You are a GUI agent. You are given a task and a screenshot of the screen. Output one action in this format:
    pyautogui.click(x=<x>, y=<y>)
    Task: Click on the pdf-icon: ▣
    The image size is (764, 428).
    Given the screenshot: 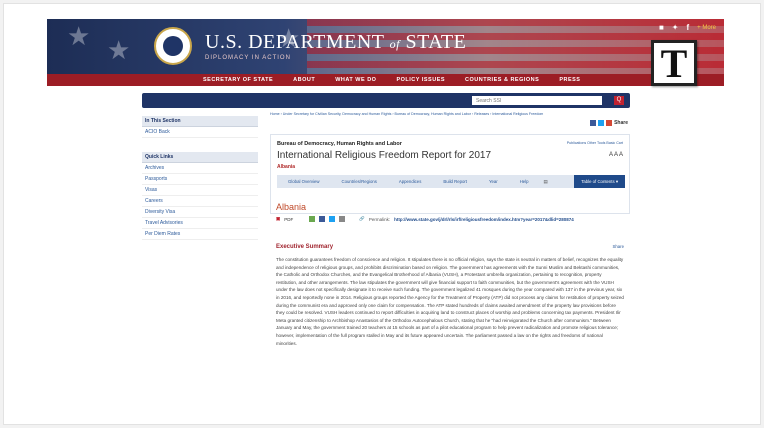 What is the action you would take?
    pyautogui.click(x=278, y=219)
    